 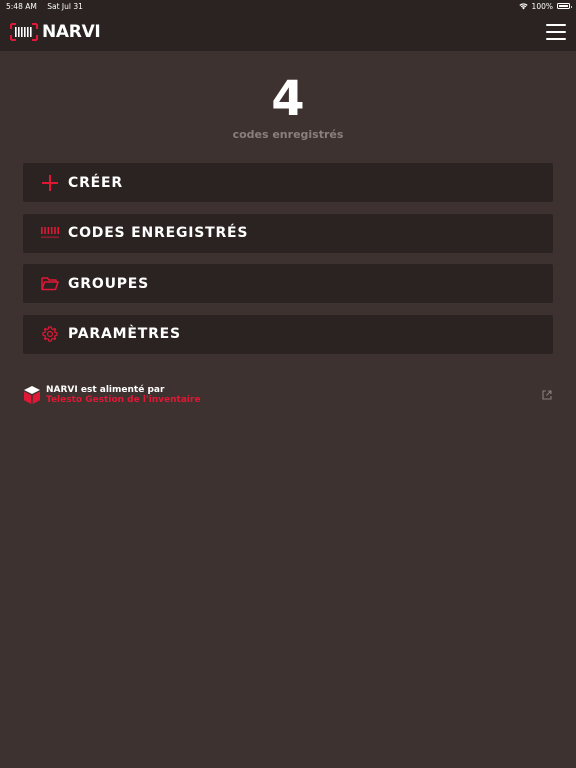 What do you see at coordinates (50, 233) in the screenshot?
I see `barcode-icon` at bounding box center [50, 233].